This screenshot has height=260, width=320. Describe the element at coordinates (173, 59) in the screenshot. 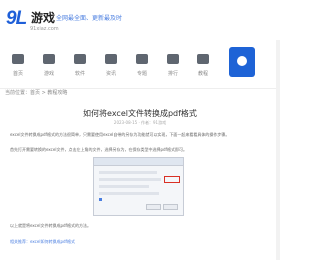

I see `trophy-icon` at that location.